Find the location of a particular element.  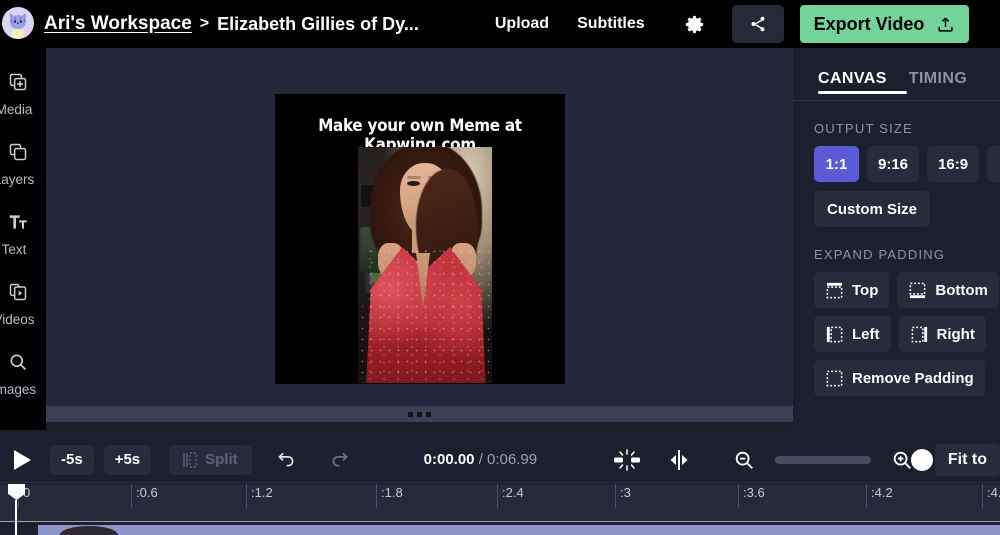

tab-canvas: CANVAS is located at coordinates (852, 85).